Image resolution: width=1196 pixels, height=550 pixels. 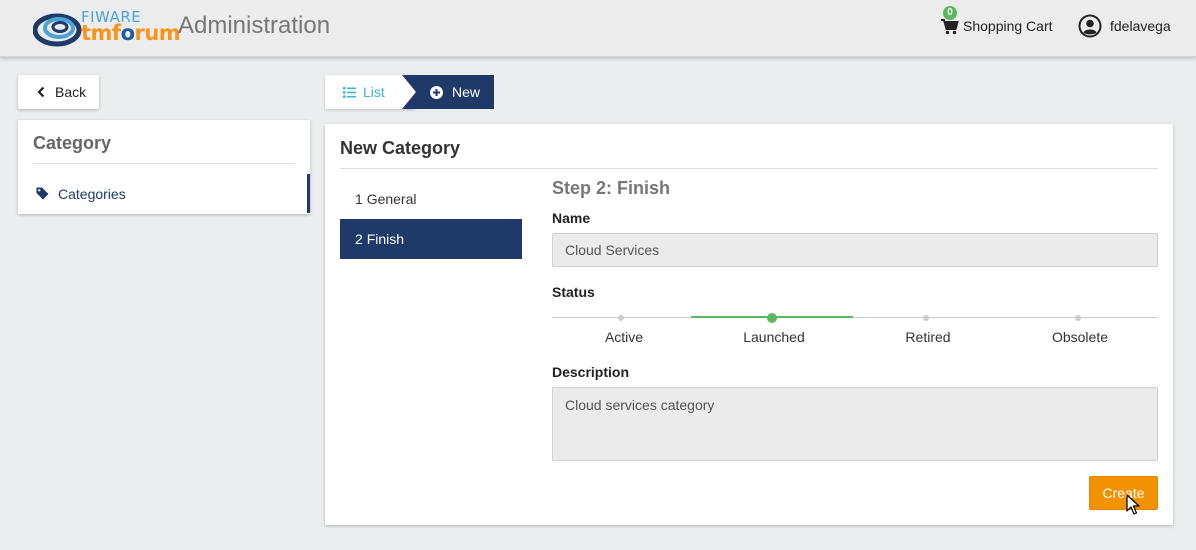 What do you see at coordinates (164, 193) in the screenshot?
I see `sidebar-item-categories: Categories` at bounding box center [164, 193].